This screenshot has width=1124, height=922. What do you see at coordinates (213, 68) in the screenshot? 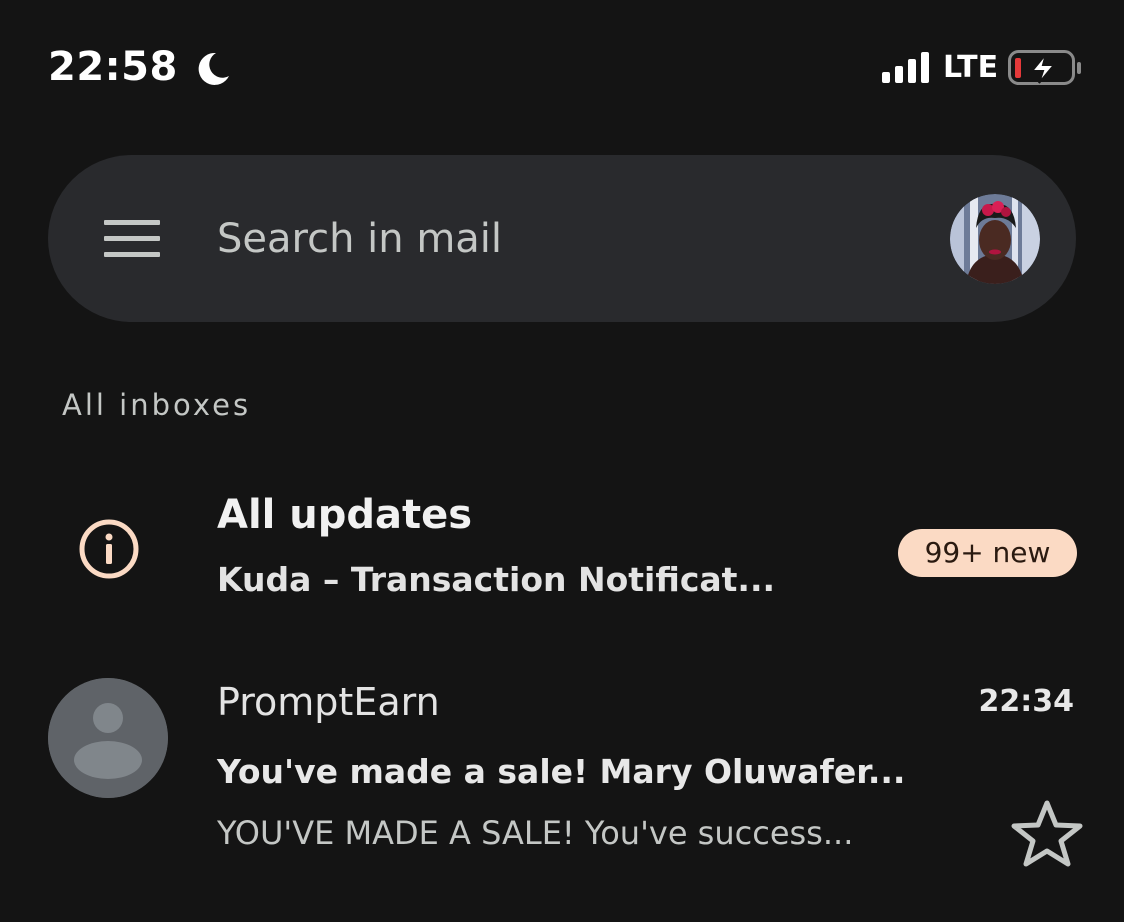
I see `moon-icon` at bounding box center [213, 68].